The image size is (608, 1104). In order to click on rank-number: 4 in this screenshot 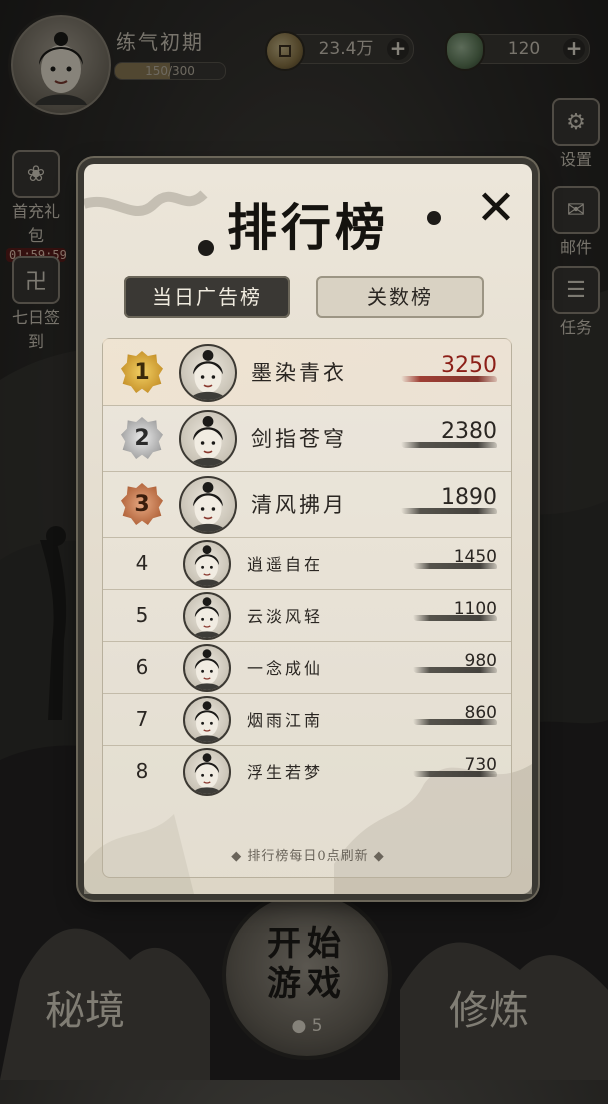, I will do `click(142, 563)`.